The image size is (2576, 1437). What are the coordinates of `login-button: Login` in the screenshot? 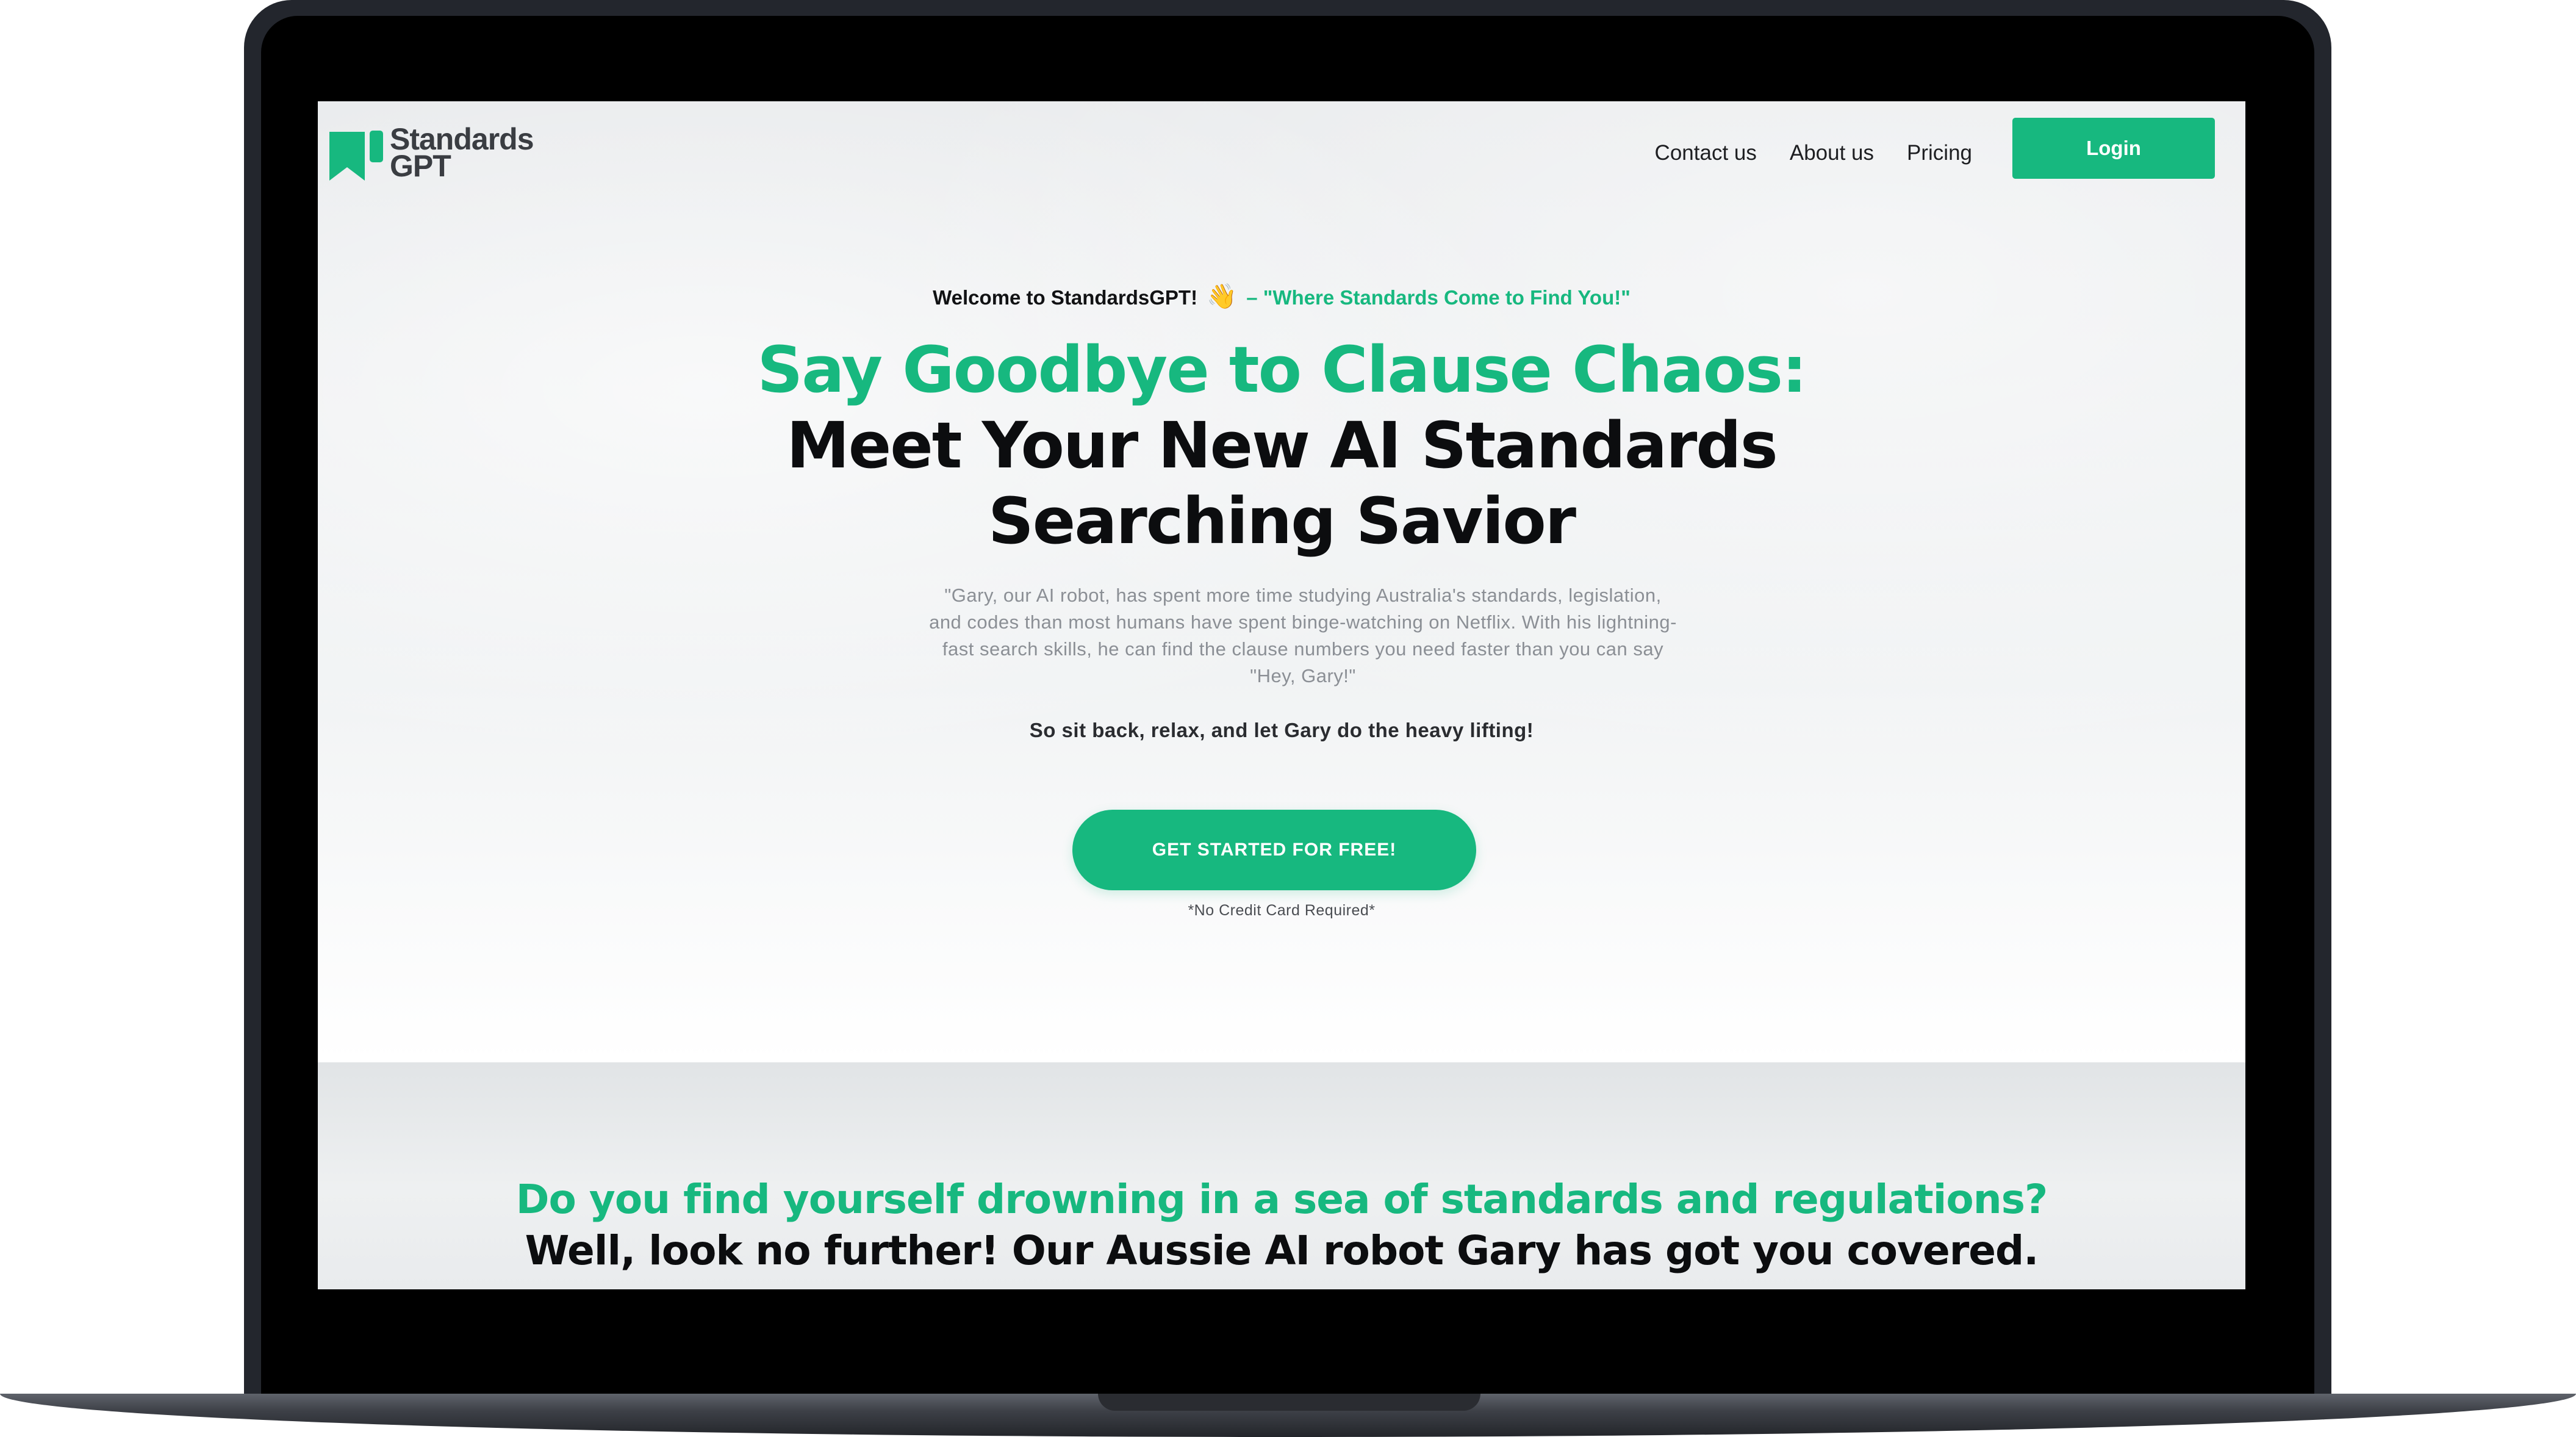 It's located at (2114, 148).